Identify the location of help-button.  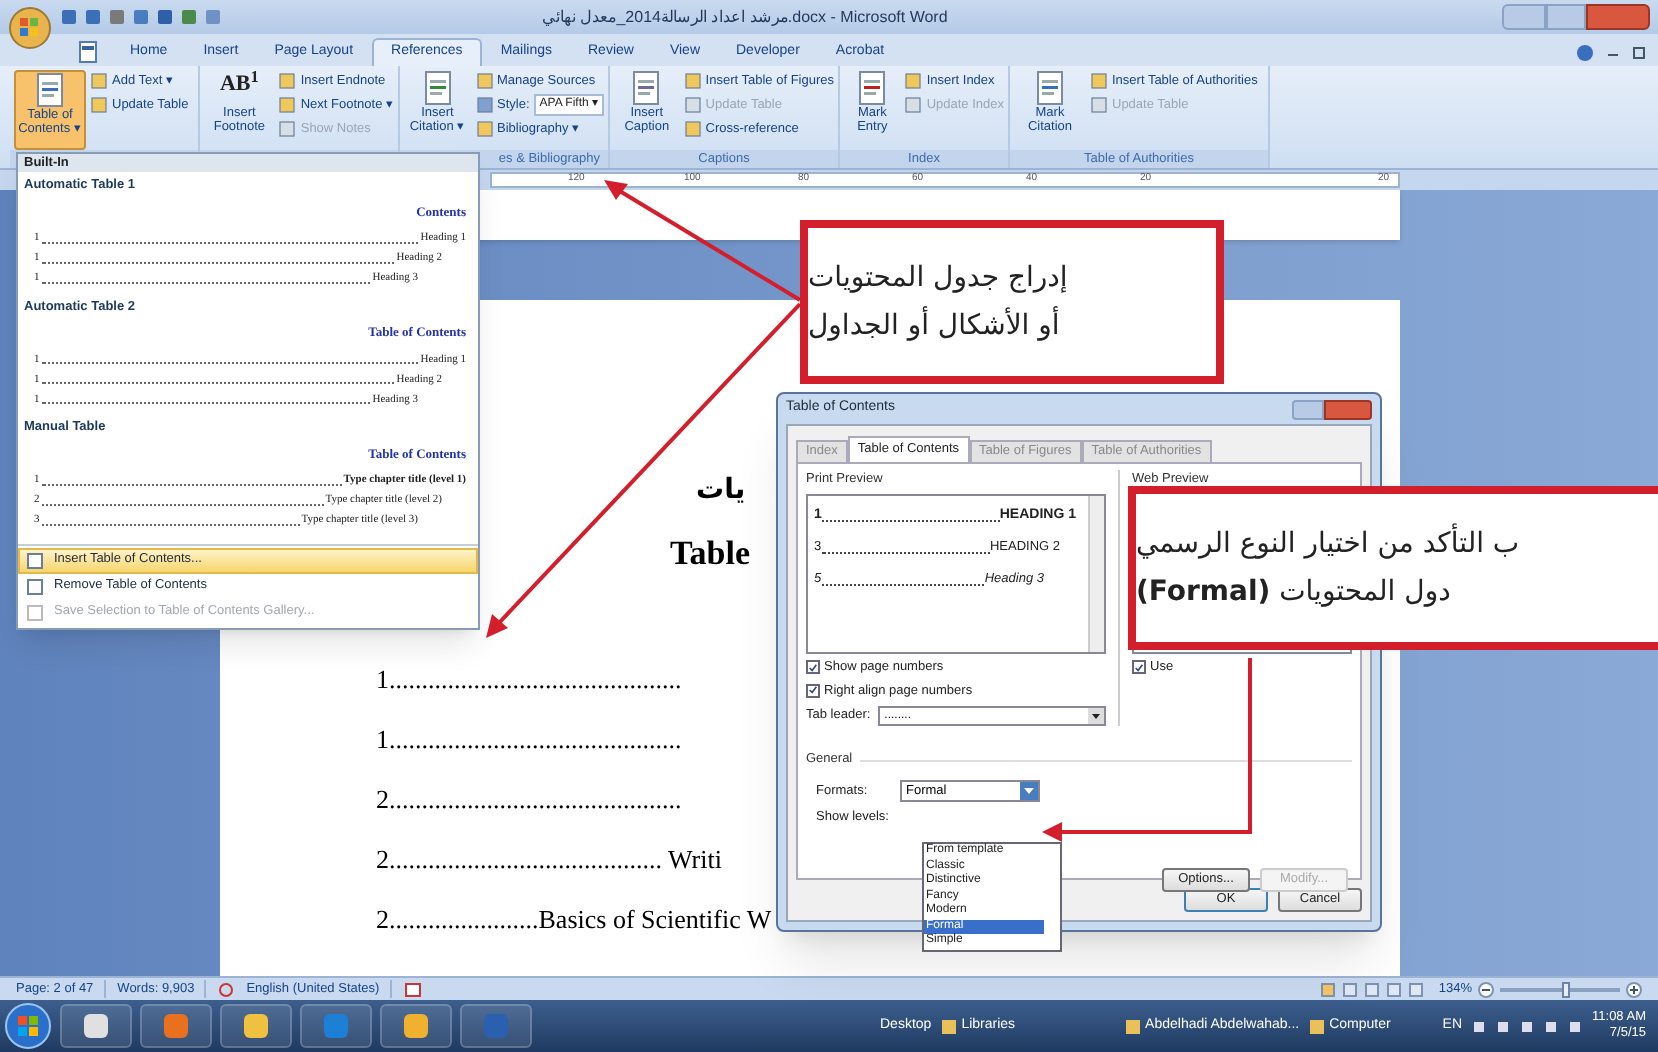
(1308, 409).